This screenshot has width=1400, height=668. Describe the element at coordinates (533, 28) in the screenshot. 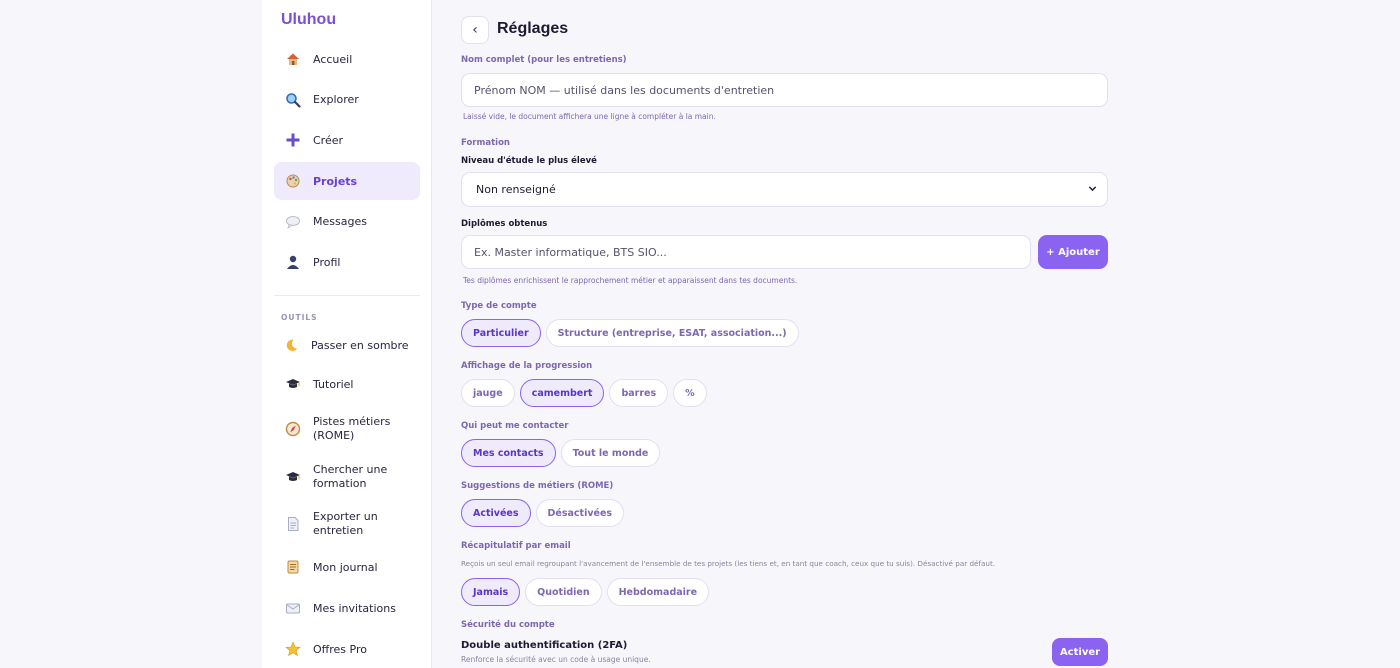

I see `page-title: Réglages` at that location.